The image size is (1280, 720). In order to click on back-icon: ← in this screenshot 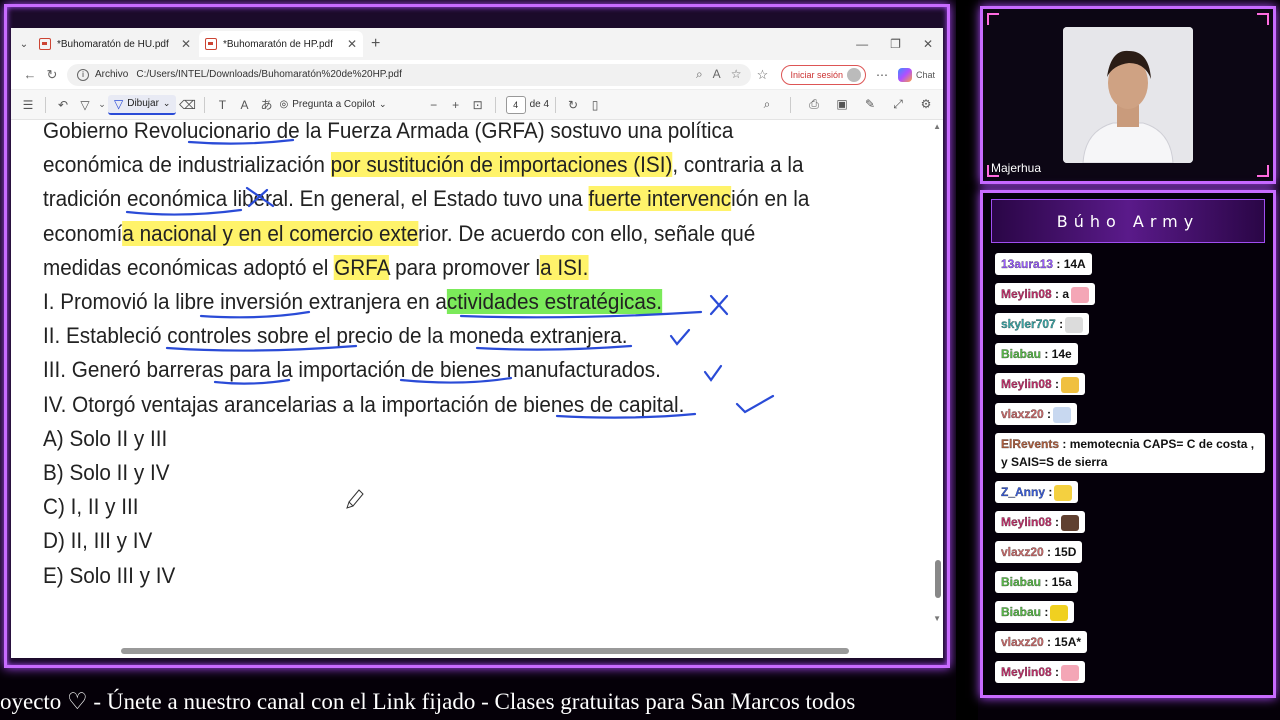, I will do `click(30, 74)`.